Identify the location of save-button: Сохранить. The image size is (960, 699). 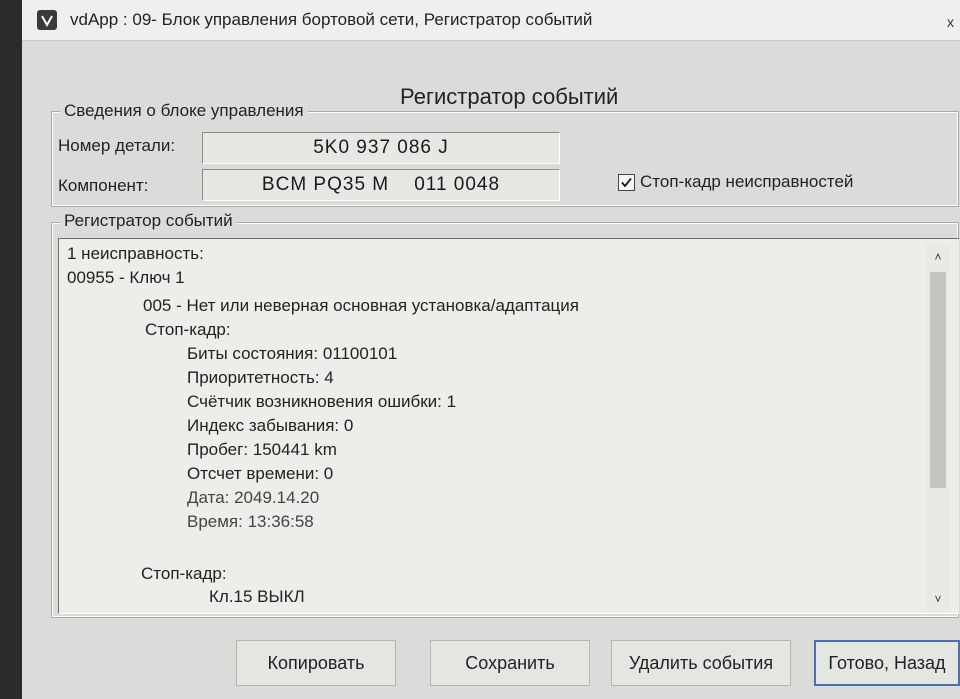
(510, 663).